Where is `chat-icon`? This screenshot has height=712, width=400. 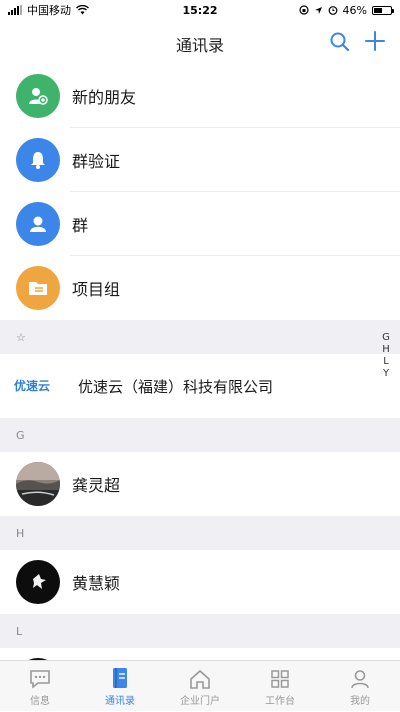
chat-icon is located at coordinates (40, 679).